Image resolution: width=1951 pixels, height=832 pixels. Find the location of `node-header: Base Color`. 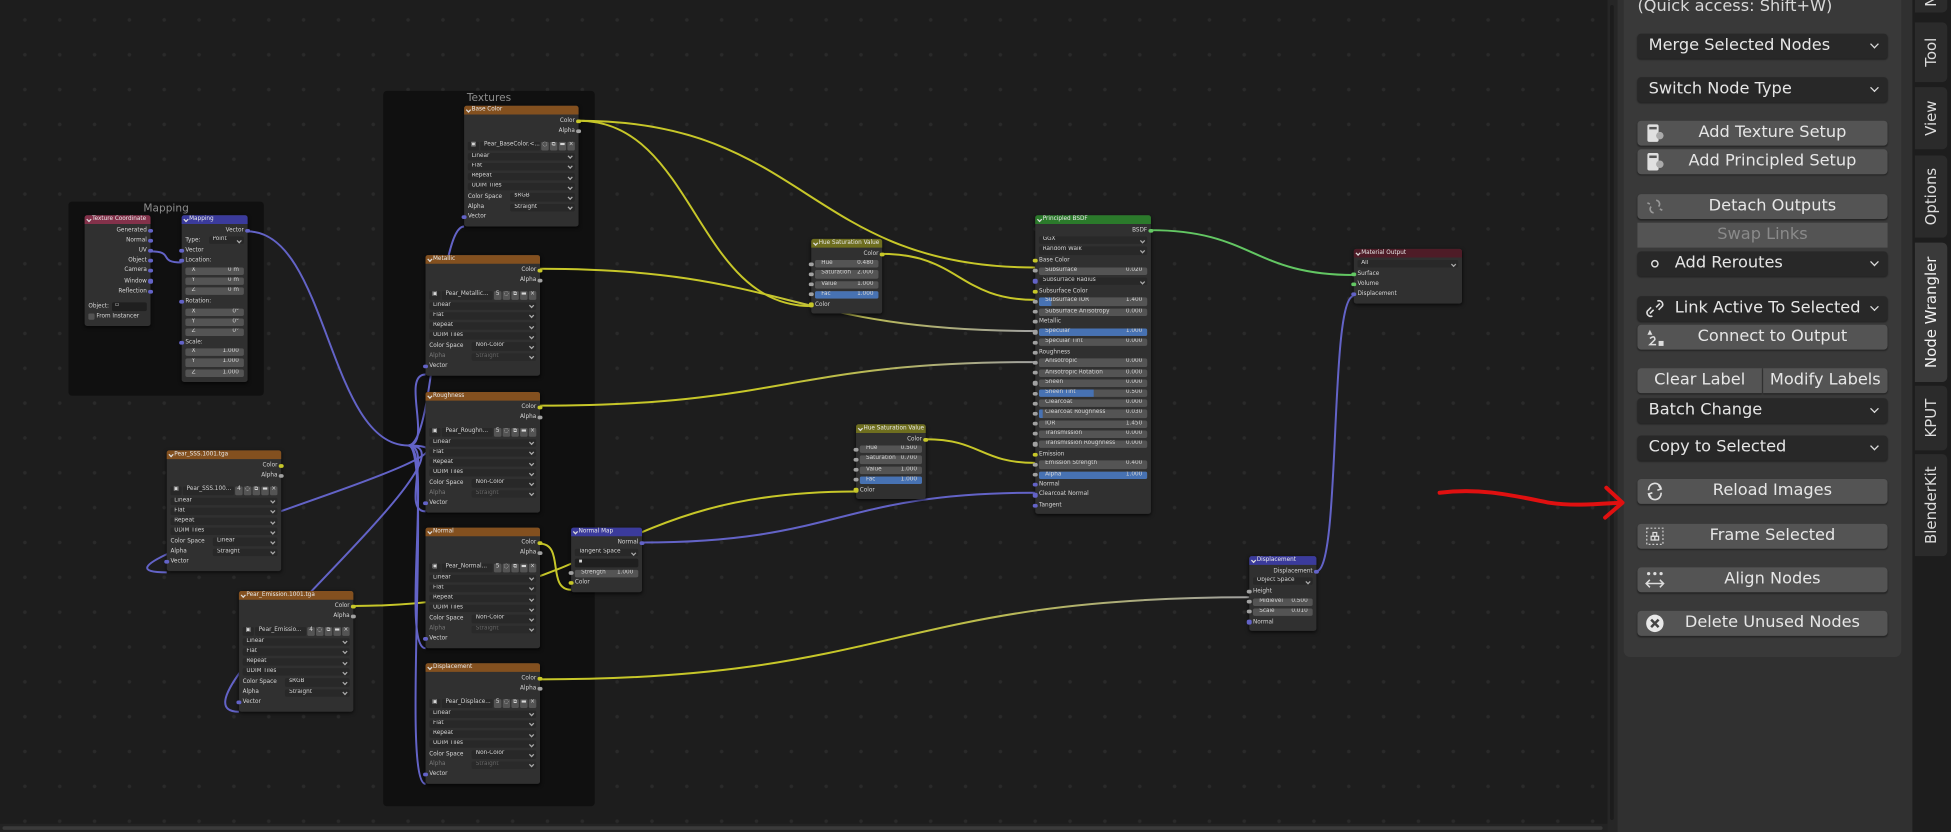

node-header: Base Color is located at coordinates (521, 110).